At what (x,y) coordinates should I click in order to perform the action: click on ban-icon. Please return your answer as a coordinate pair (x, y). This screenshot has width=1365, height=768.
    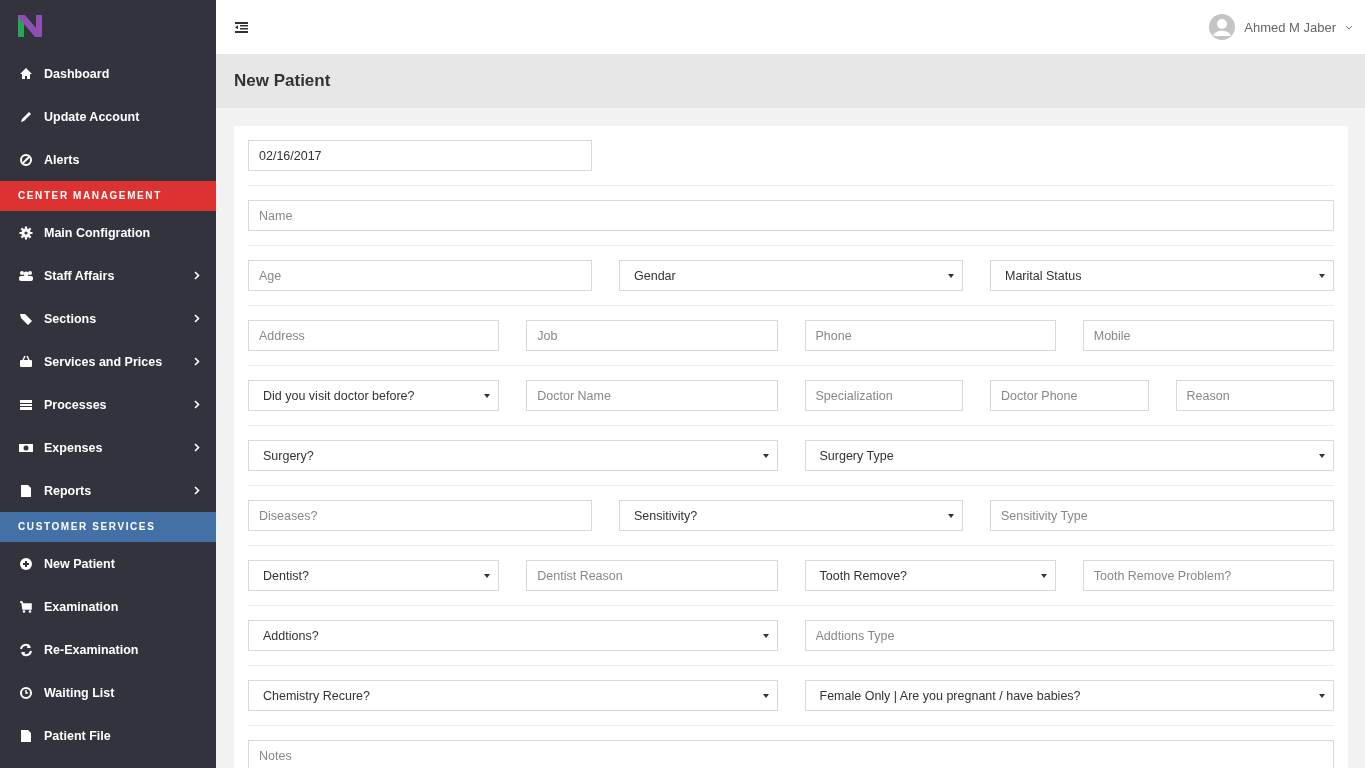
    Looking at the image, I should click on (26, 159).